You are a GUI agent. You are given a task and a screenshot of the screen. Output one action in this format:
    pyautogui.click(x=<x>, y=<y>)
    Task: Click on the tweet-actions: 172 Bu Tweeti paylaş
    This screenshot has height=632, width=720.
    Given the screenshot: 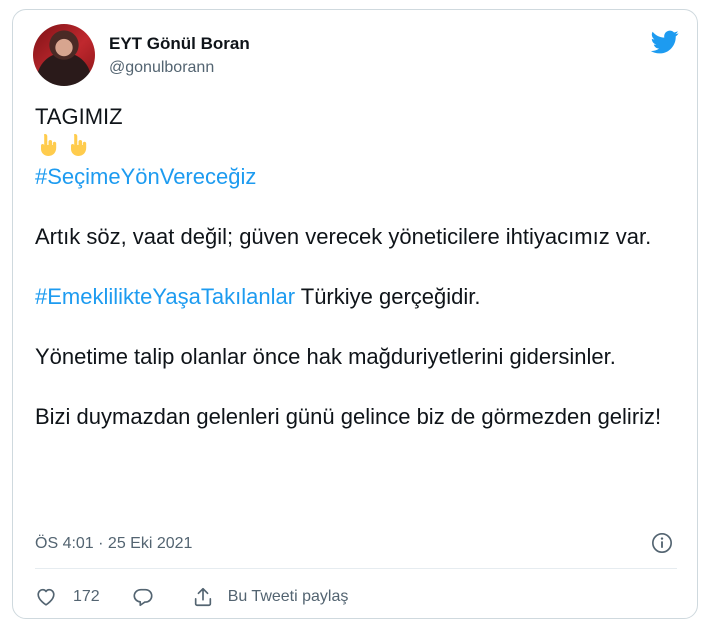 What is the action you would take?
    pyautogui.click(x=191, y=597)
    